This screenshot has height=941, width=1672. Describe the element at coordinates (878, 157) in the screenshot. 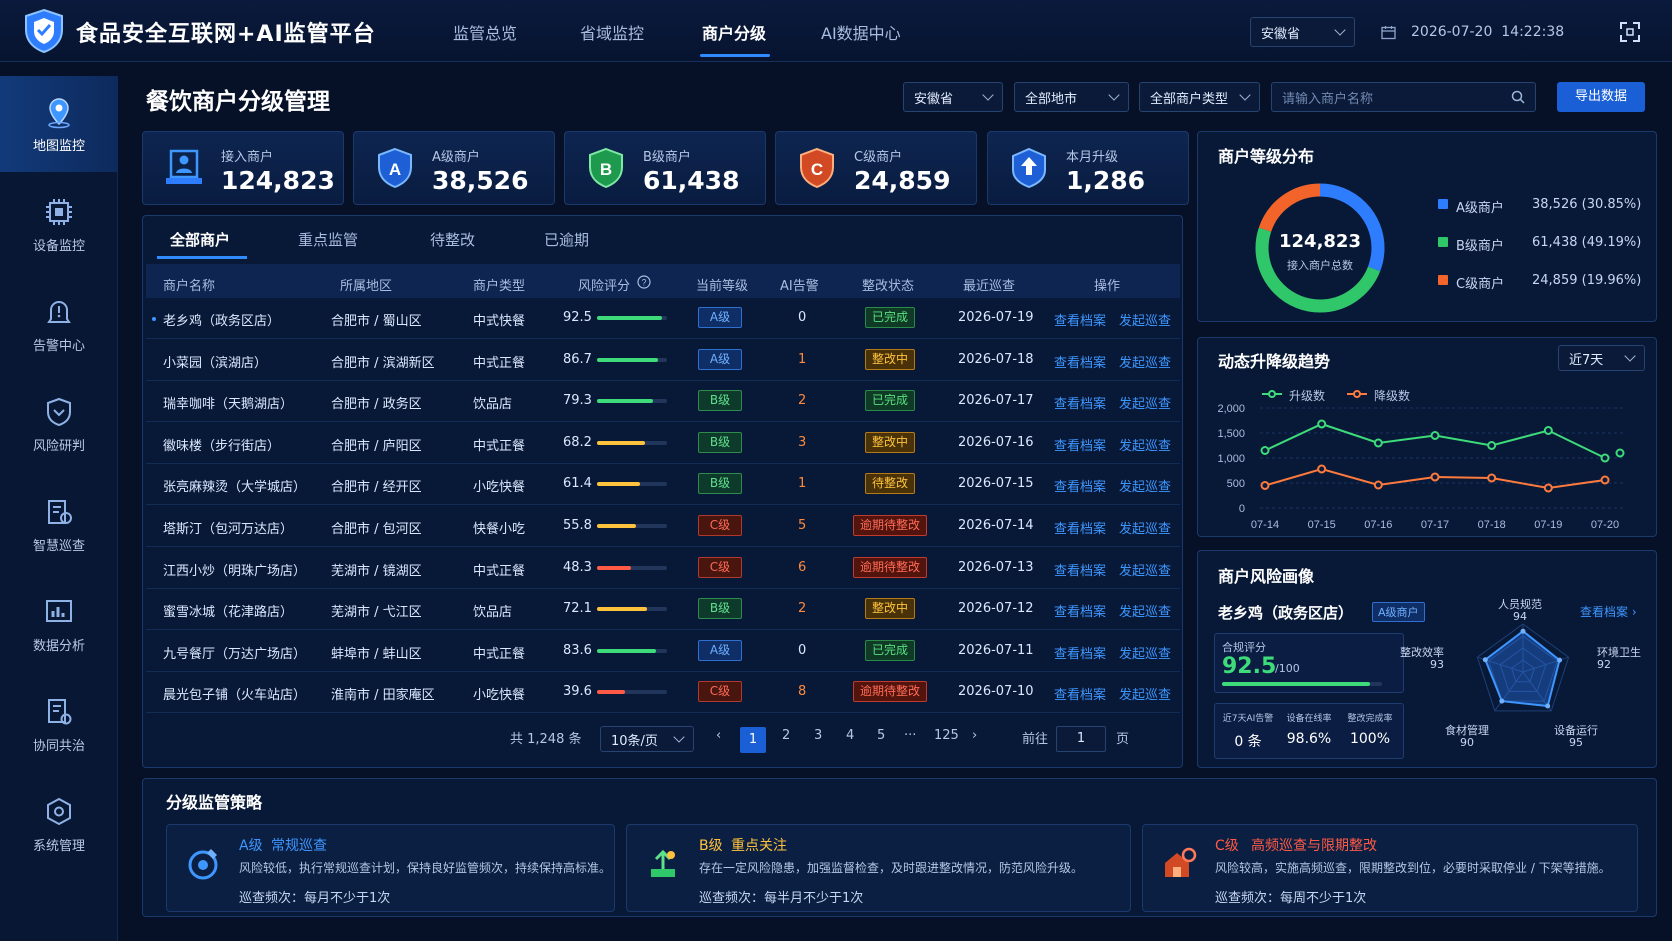

I see `stat-label: C级商户` at that location.